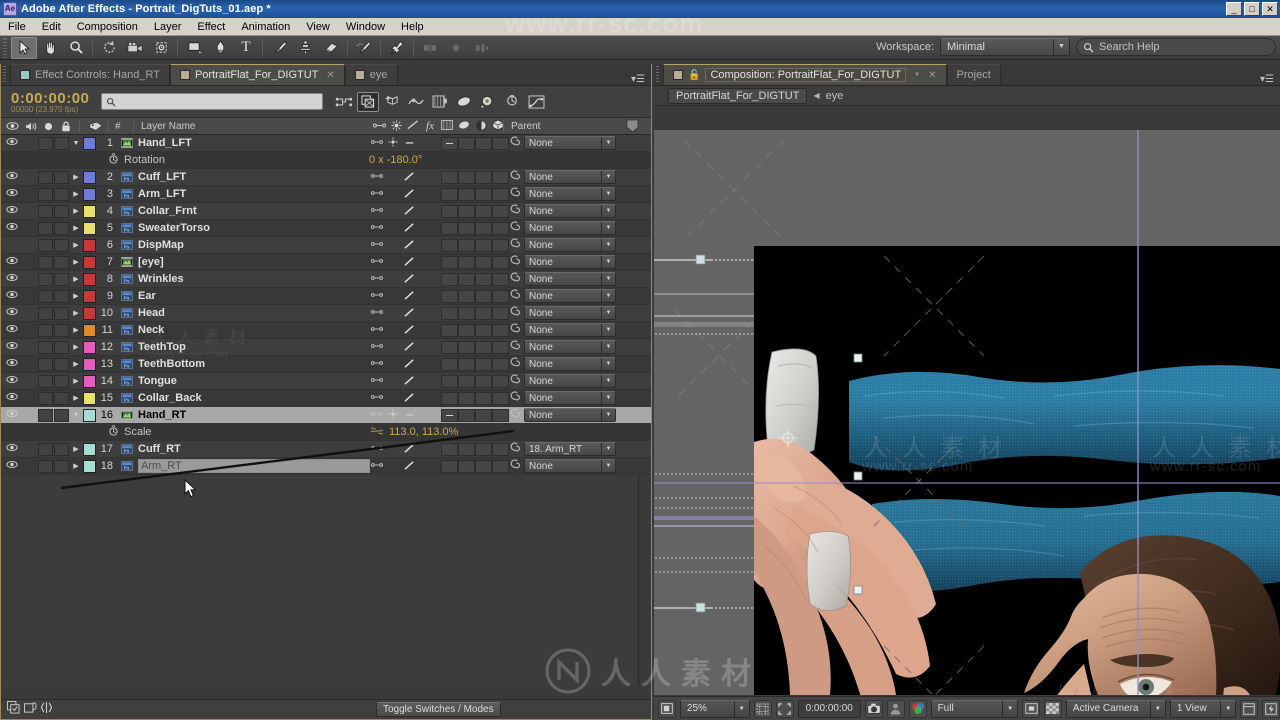 This screenshot has width=1280, height=720. I want to click on layer-name: SweaterTorso, so click(174, 228).